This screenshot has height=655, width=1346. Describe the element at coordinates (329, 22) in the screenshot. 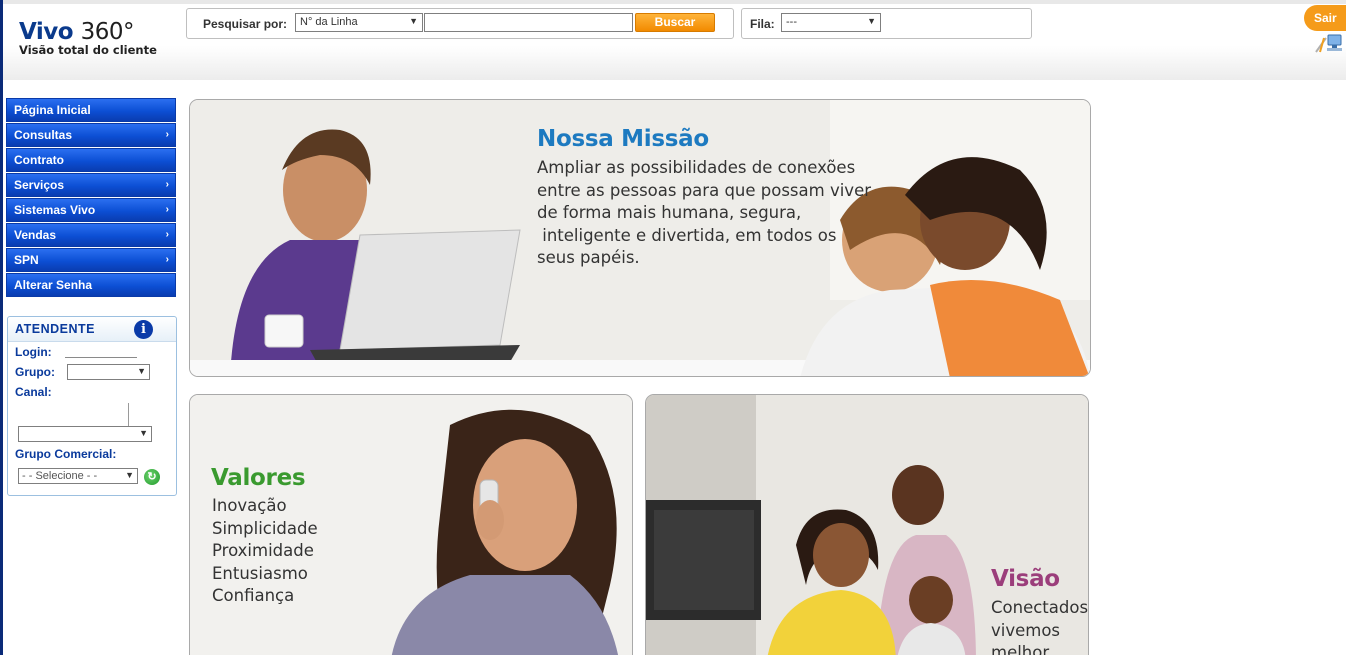

I see `search-type-value: N° da Linha` at that location.